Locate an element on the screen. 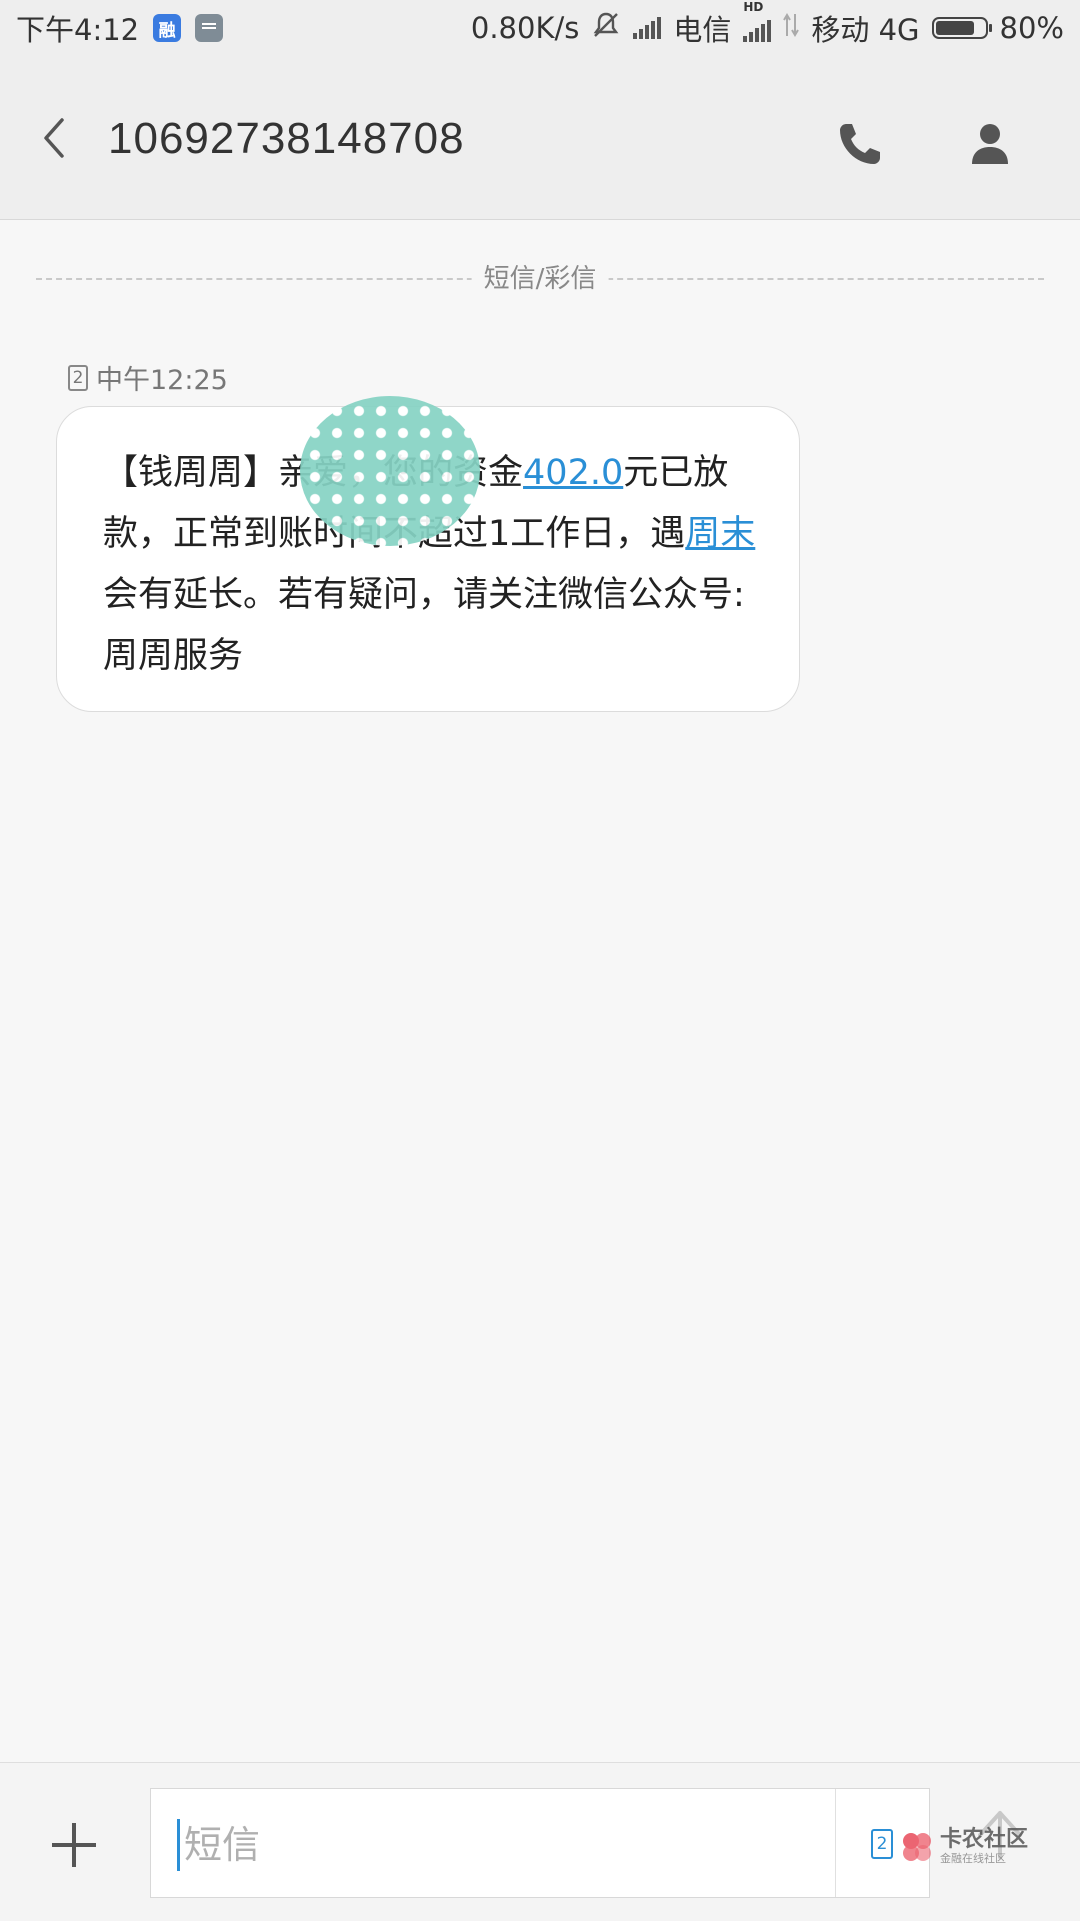 The height and width of the screenshot is (1921, 1080). knforum-logo-icon is located at coordinates (917, 1847).